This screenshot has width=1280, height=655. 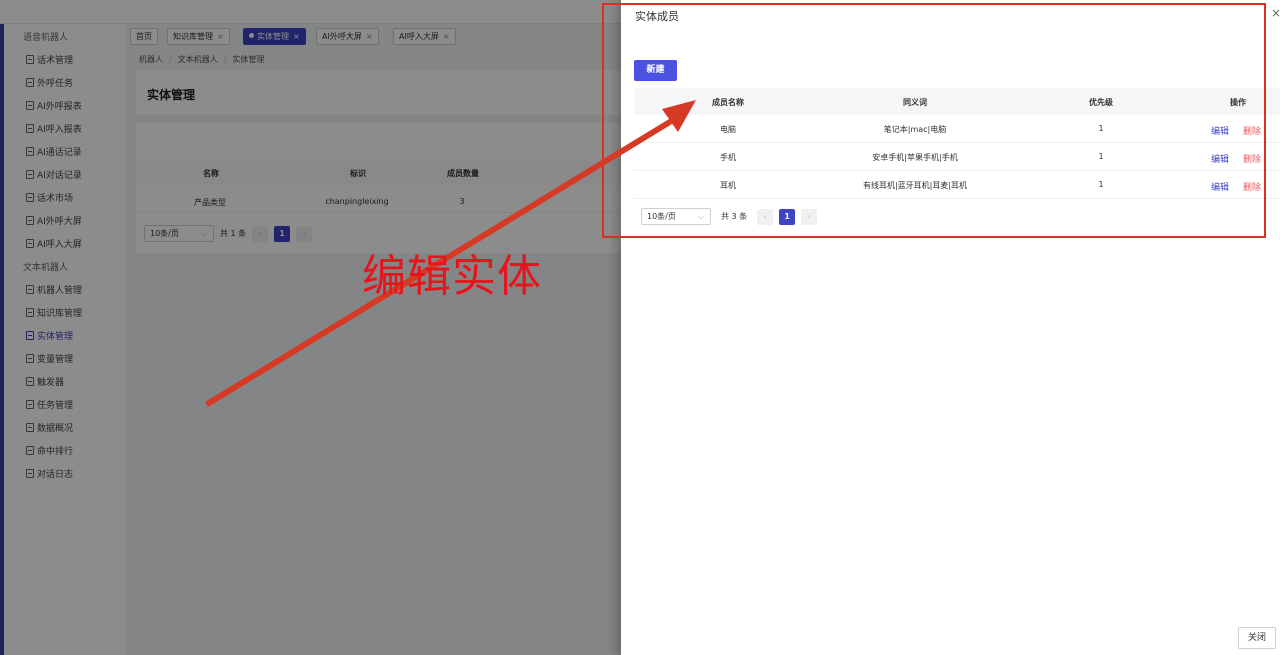 What do you see at coordinates (655, 70) in the screenshot?
I see `new-member-button: 新建` at bounding box center [655, 70].